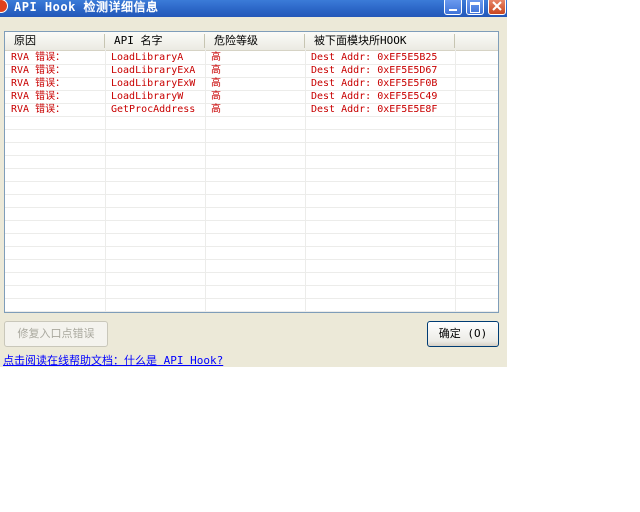  Describe the element at coordinates (475, 7) in the screenshot. I see `maximize-icon` at that location.